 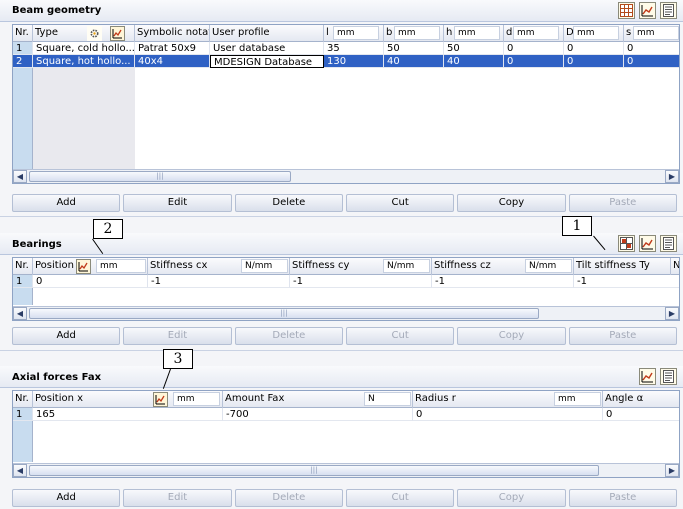 What do you see at coordinates (389, 32) in the screenshot?
I see `col-b-label: b` at bounding box center [389, 32].